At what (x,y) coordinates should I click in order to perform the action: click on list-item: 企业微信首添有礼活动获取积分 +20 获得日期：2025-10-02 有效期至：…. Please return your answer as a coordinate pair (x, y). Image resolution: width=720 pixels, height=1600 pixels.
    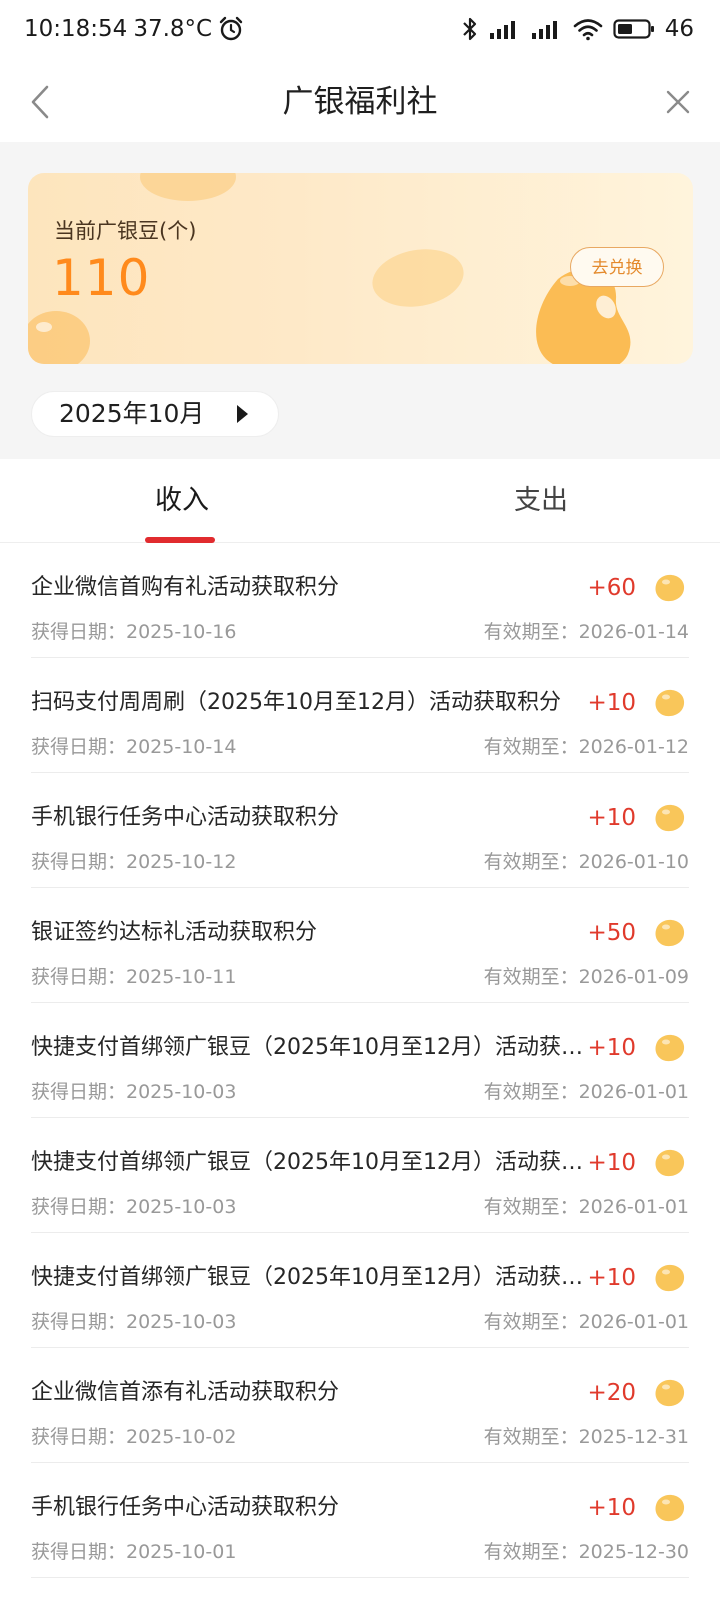
    Looking at the image, I should click on (360, 1405).